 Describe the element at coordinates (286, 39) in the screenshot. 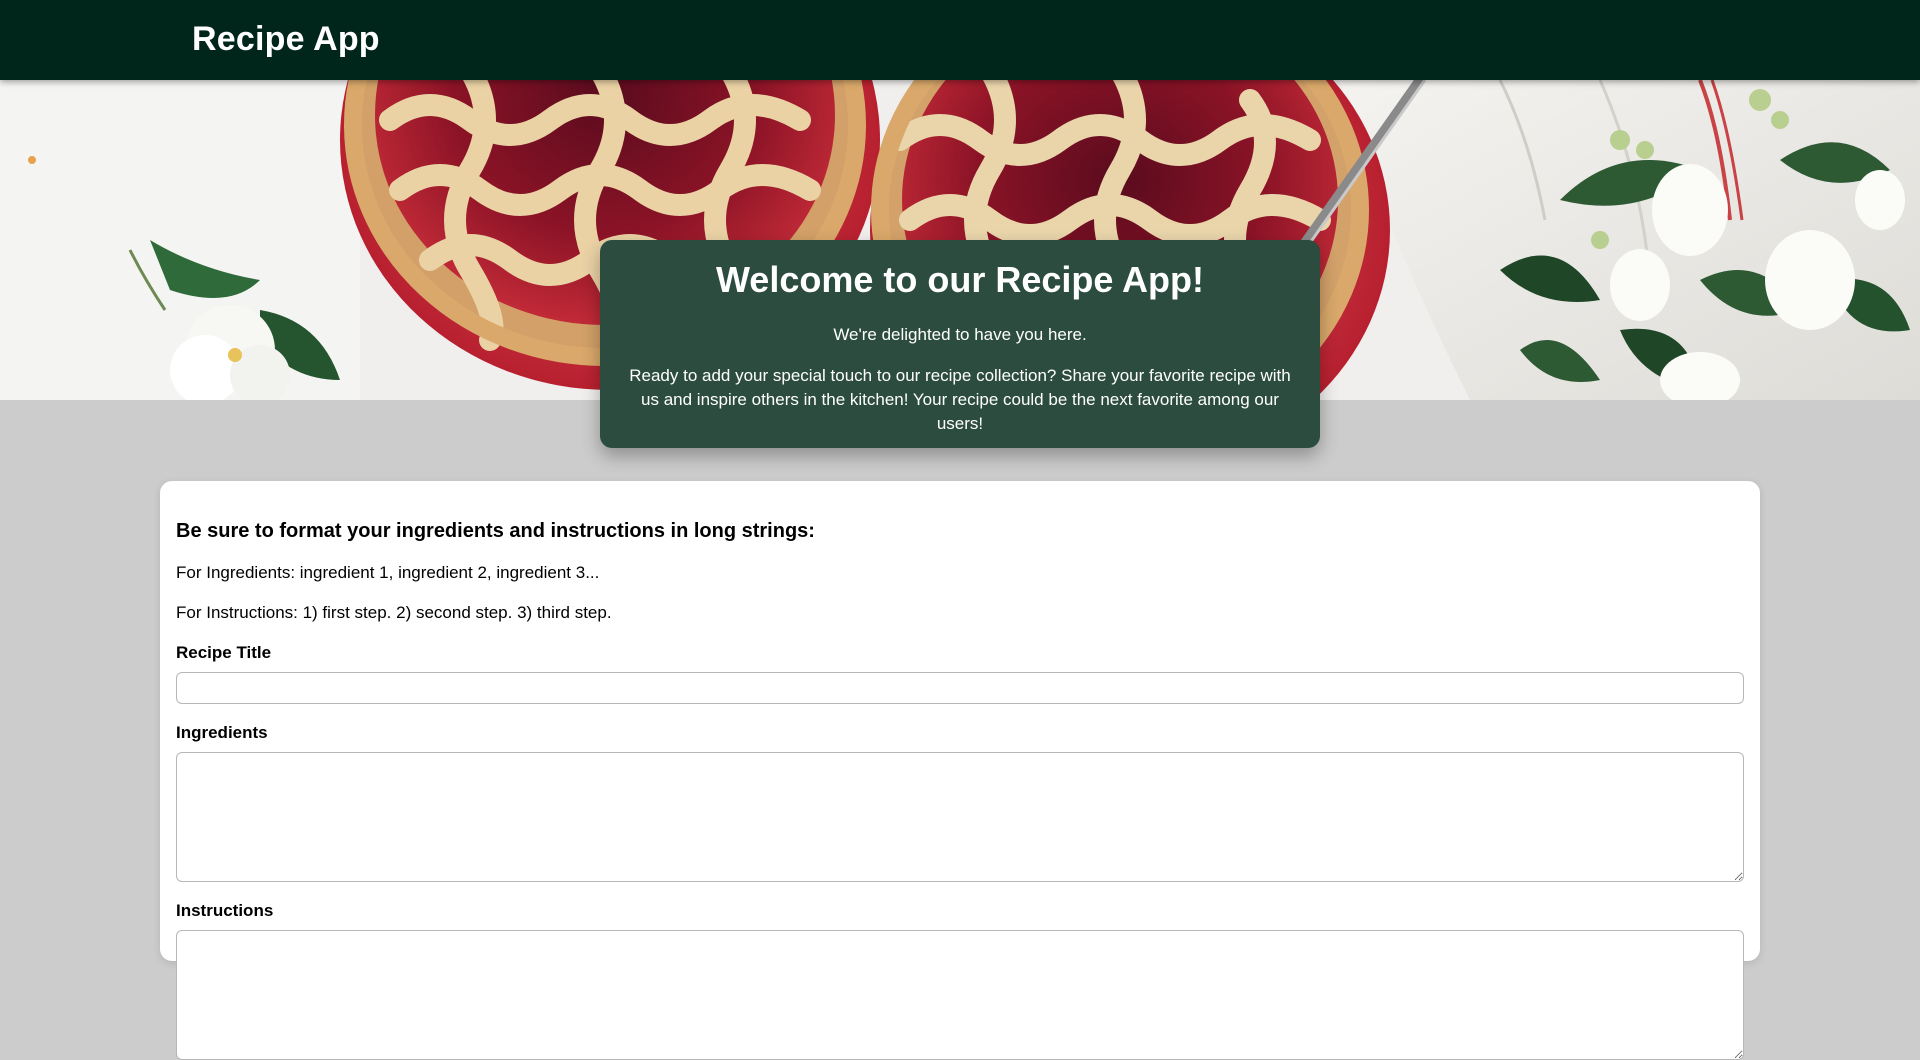

I see `brand-link: Recipe App` at that location.